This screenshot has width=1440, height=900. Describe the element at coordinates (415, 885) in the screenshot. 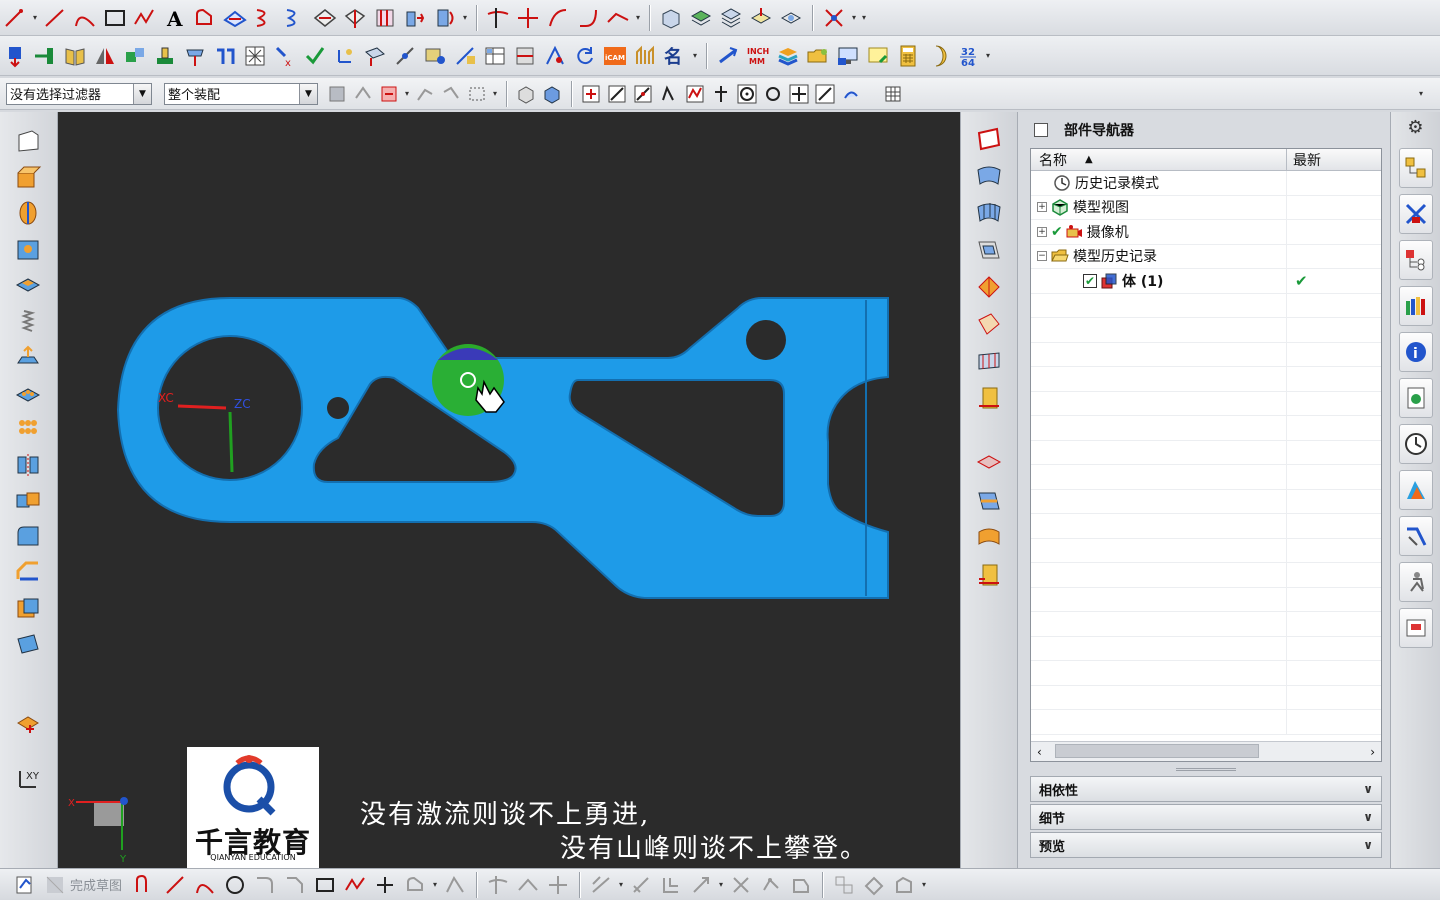

I see `offset-curve-icon` at that location.